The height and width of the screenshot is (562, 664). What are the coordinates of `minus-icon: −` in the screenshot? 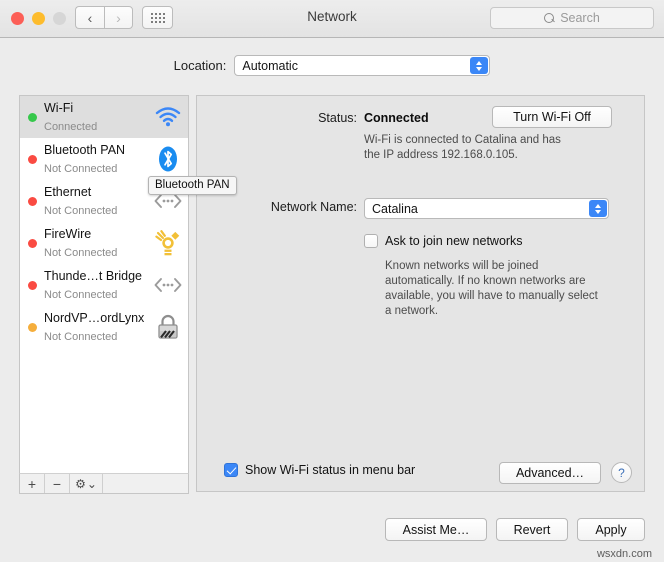 It's located at (57, 483).